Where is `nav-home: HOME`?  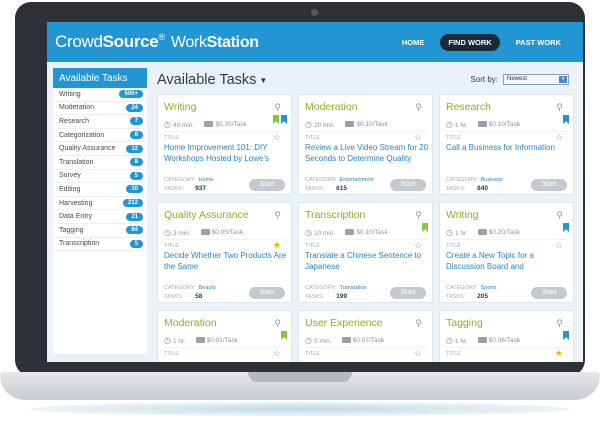
nav-home: HOME is located at coordinates (413, 42).